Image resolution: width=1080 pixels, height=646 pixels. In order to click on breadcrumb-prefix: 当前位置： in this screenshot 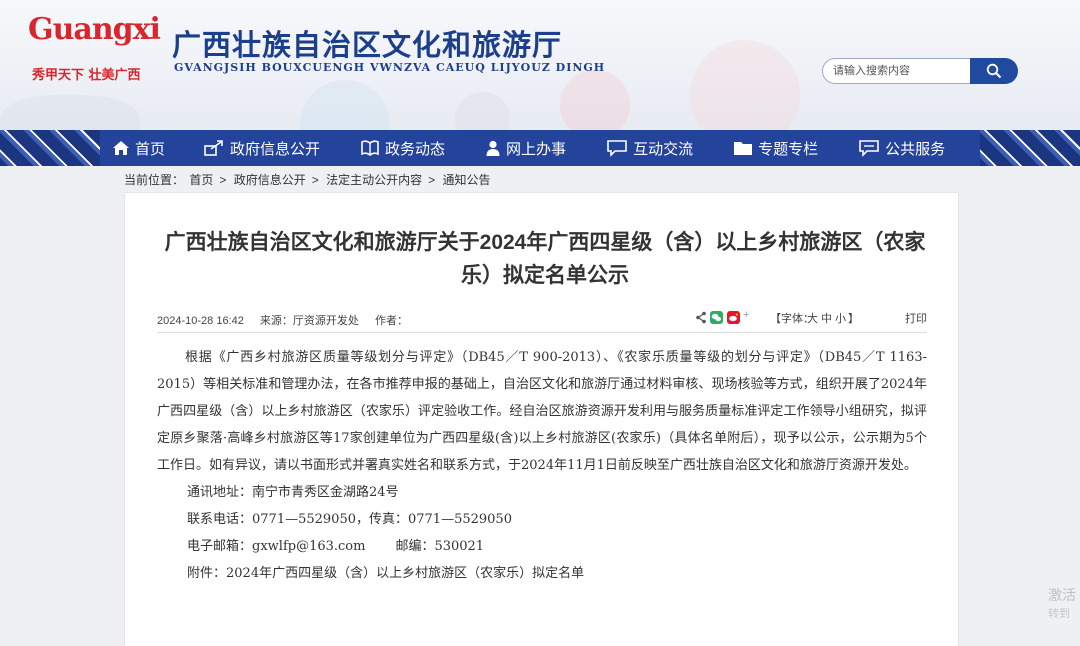, I will do `click(154, 180)`.